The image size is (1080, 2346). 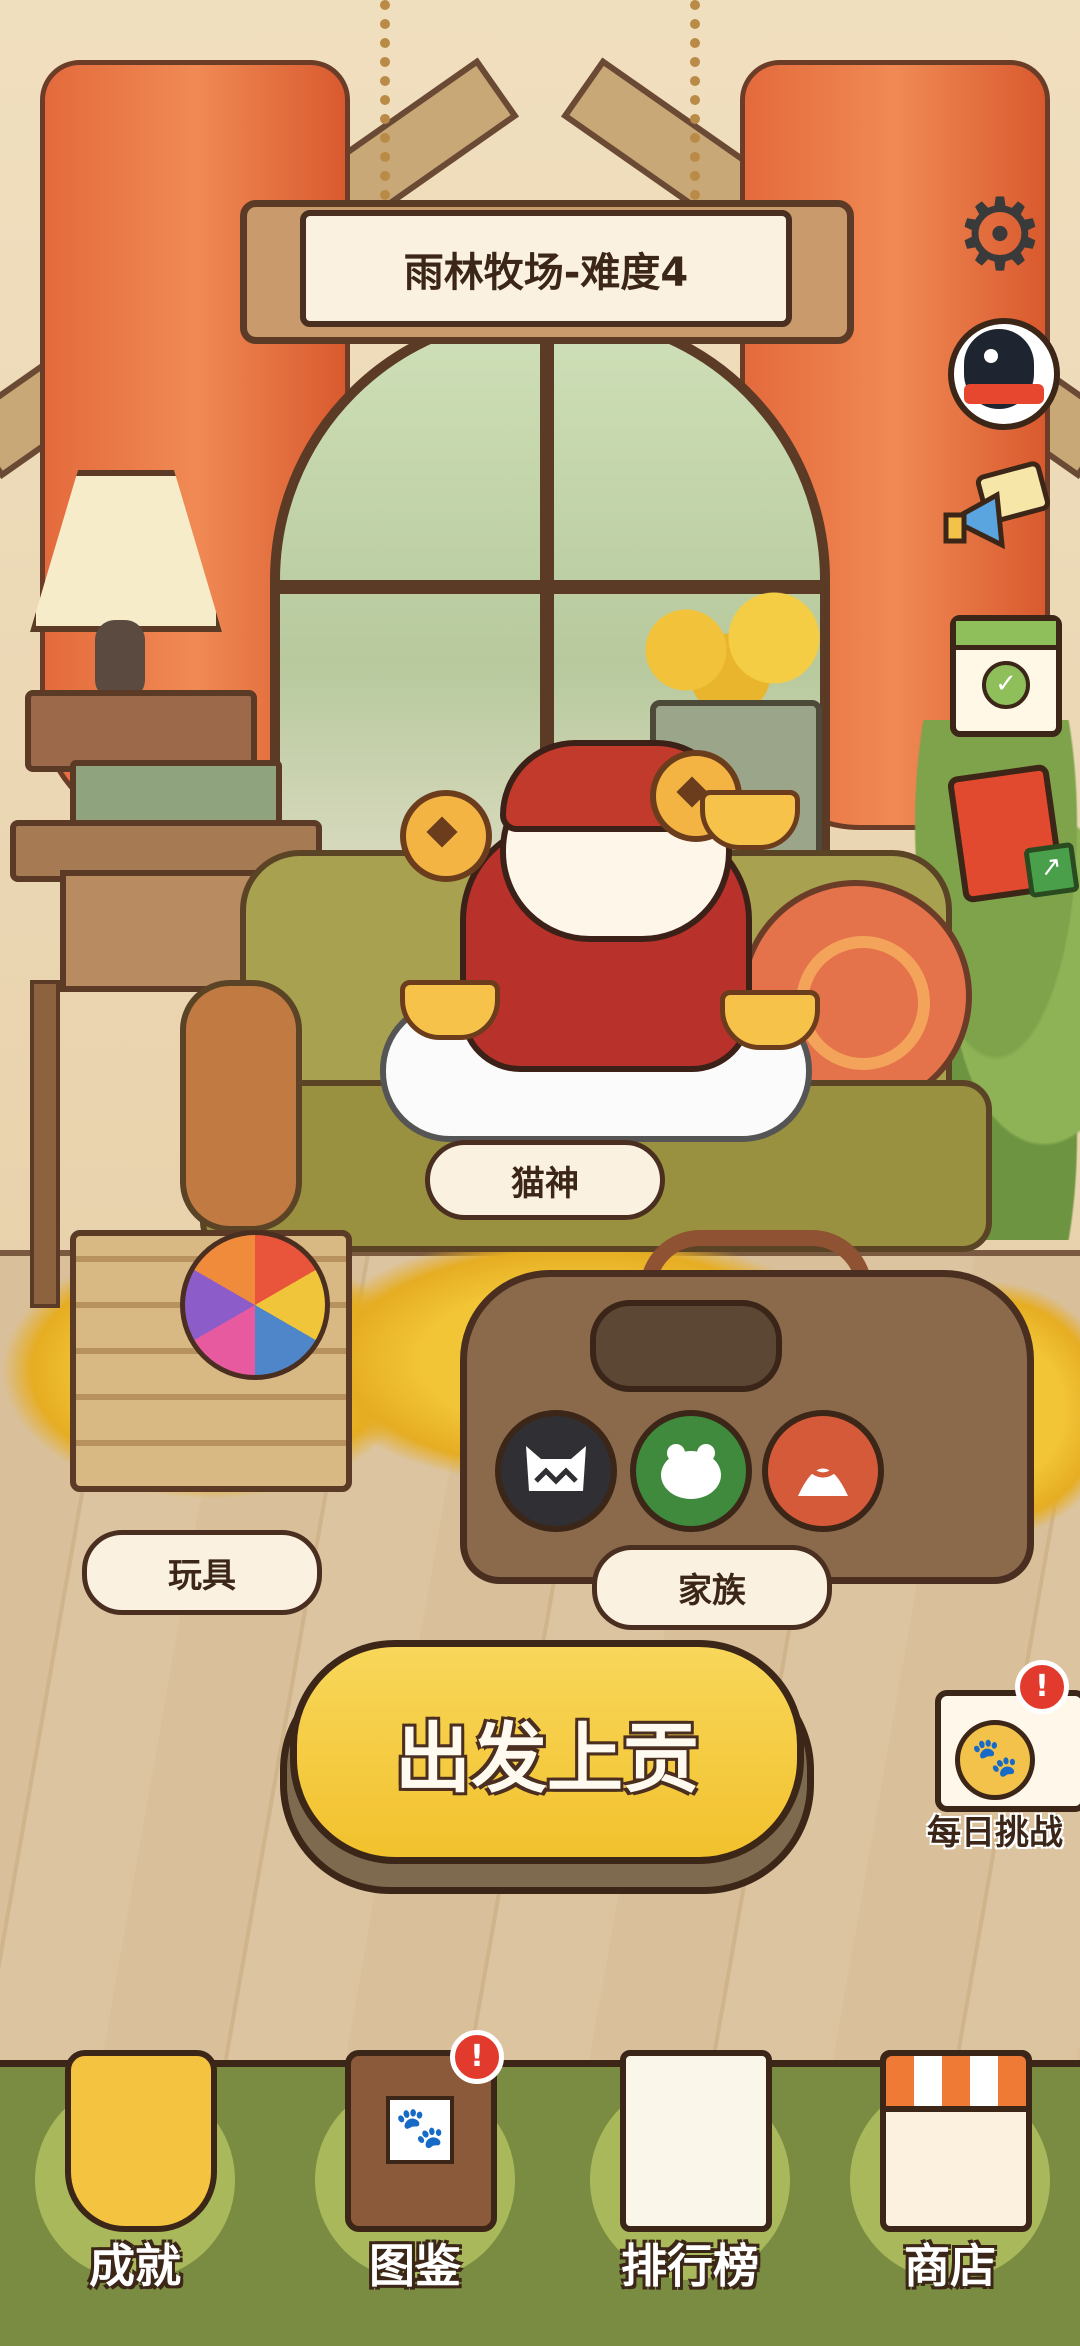 I want to click on bag-window, so click(x=686, y=1346).